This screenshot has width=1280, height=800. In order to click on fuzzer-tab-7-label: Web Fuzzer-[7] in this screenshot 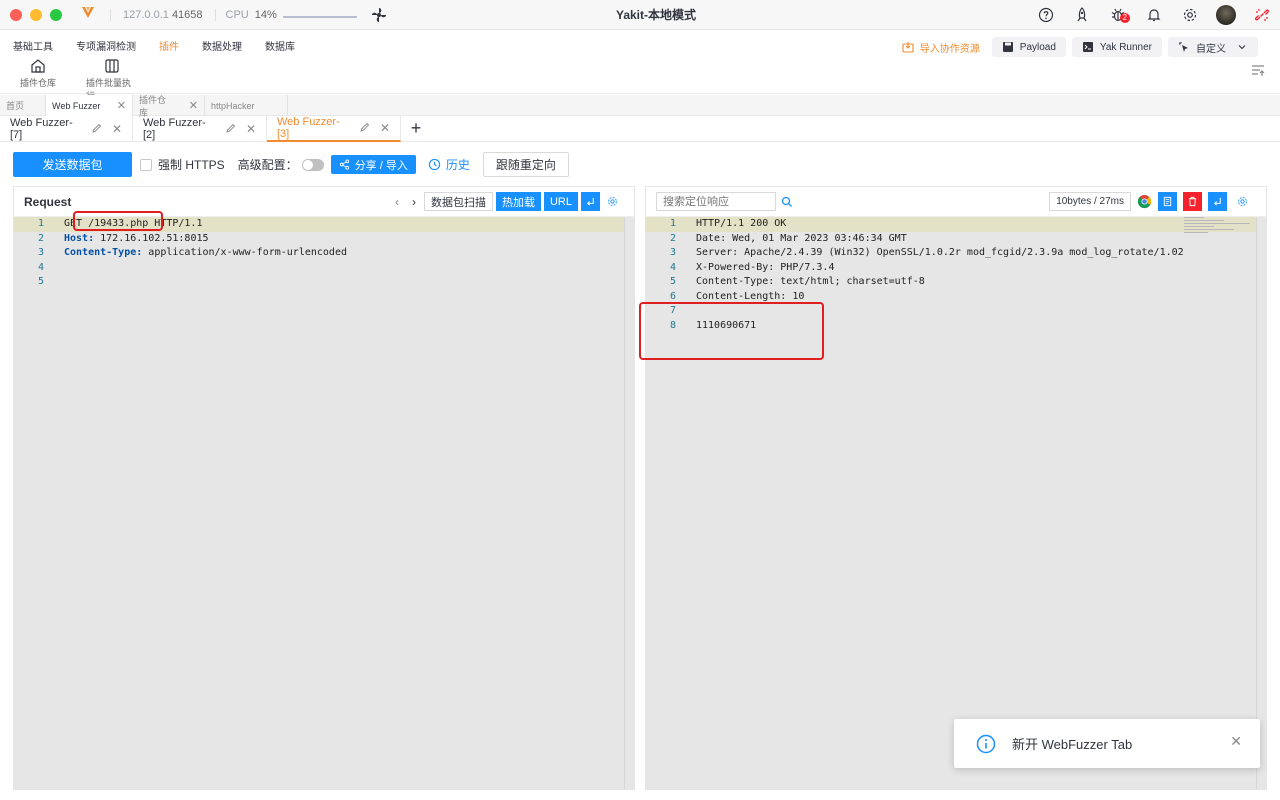, I will do `click(41, 129)`.